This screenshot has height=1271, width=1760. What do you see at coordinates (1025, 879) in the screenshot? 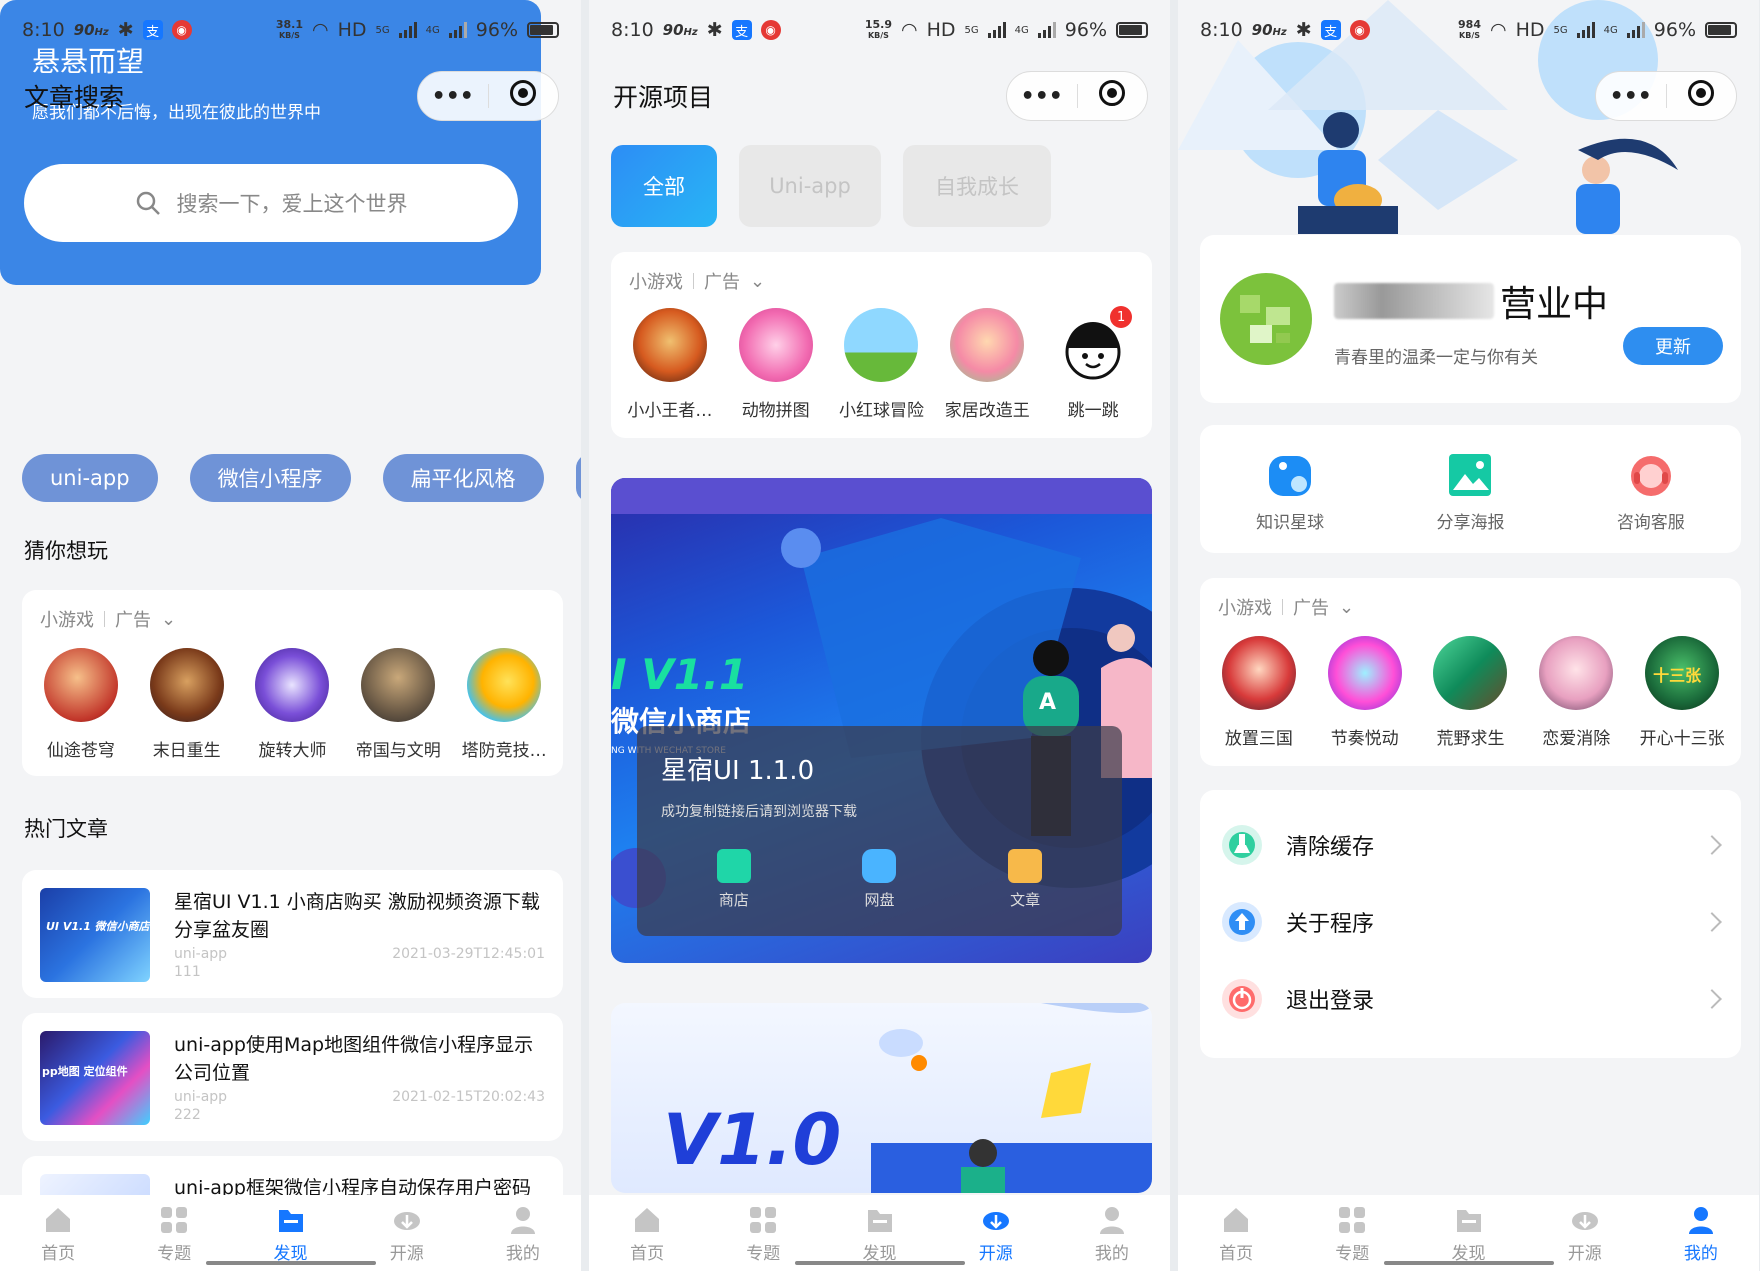
I see `popup-article: 文章` at bounding box center [1025, 879].